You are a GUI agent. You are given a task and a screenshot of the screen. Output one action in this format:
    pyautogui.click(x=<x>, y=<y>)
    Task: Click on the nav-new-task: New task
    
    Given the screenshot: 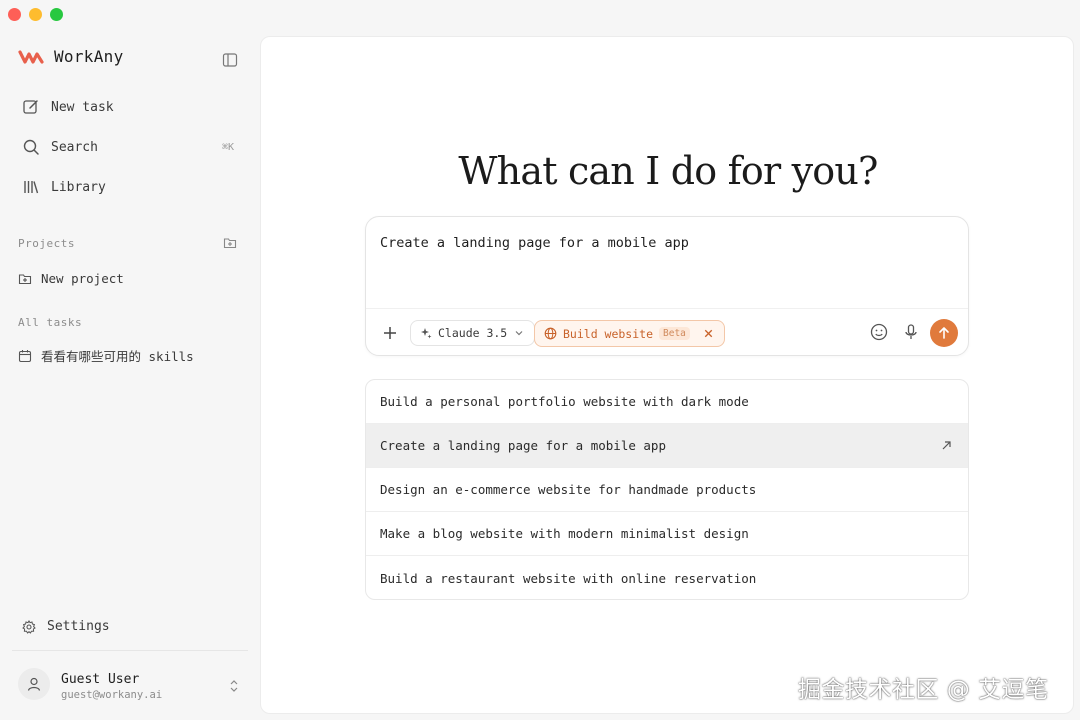 What is the action you would take?
    pyautogui.click(x=68, y=107)
    